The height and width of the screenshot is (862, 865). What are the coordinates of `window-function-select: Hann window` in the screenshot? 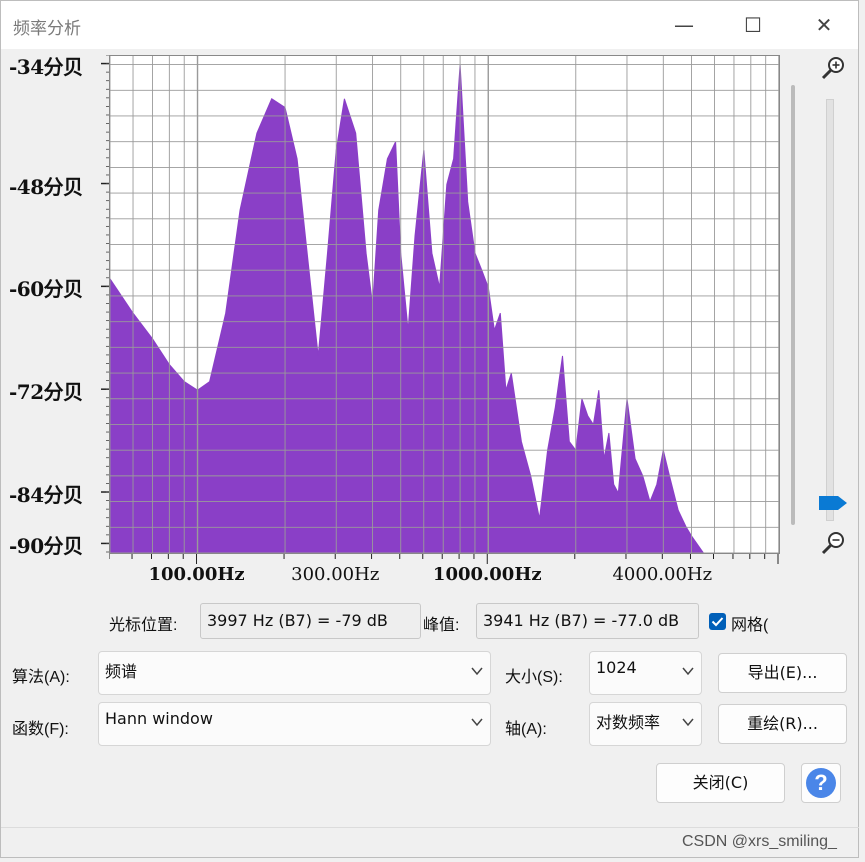 It's located at (294, 724).